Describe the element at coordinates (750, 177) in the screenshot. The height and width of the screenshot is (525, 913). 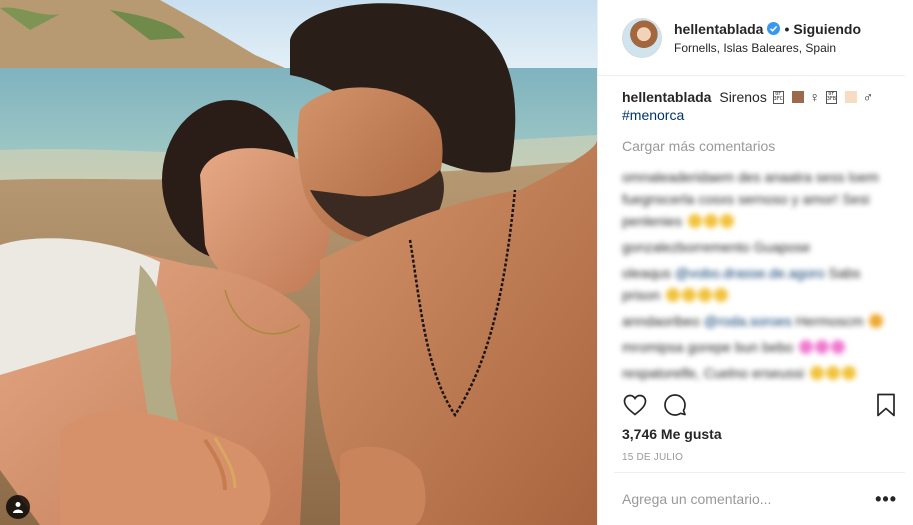
I see `comment-text: omnaleaderidaem des anaatra sess loem` at that location.